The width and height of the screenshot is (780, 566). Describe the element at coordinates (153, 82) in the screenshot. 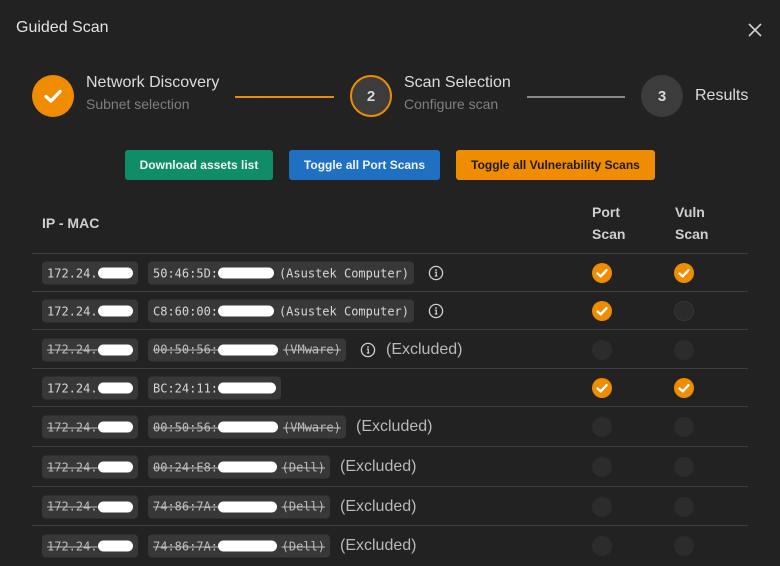

I see `step-1-title: Network Discovery` at that location.